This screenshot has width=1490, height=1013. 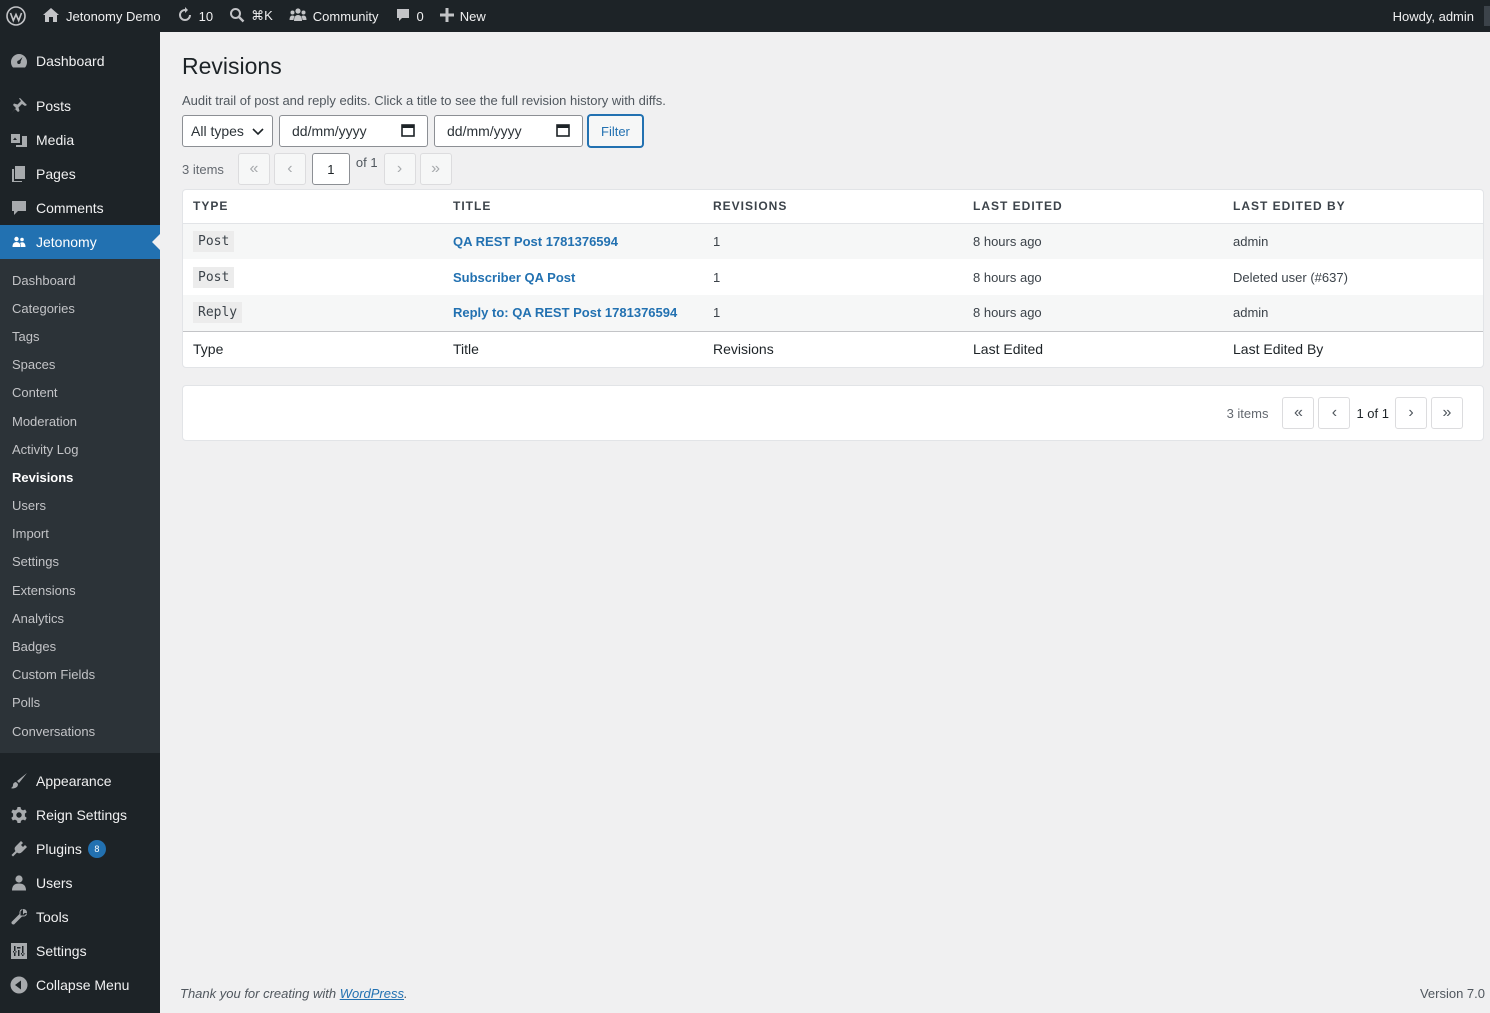 What do you see at coordinates (19, 781) in the screenshot?
I see `paintbrush-icon` at bounding box center [19, 781].